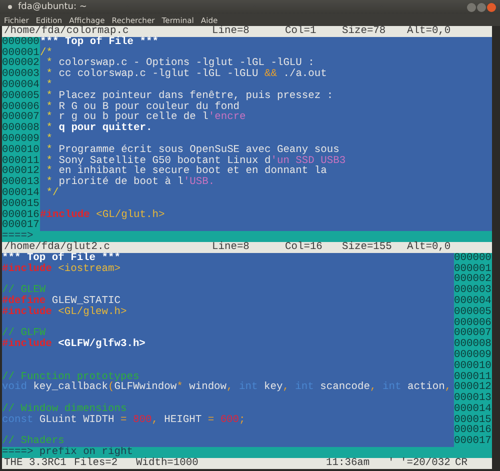  What do you see at coordinates (195, 161) in the screenshot?
I see `code-line: * Sony Satellite G50 bootant Linux d'un SSD USB3` at bounding box center [195, 161].